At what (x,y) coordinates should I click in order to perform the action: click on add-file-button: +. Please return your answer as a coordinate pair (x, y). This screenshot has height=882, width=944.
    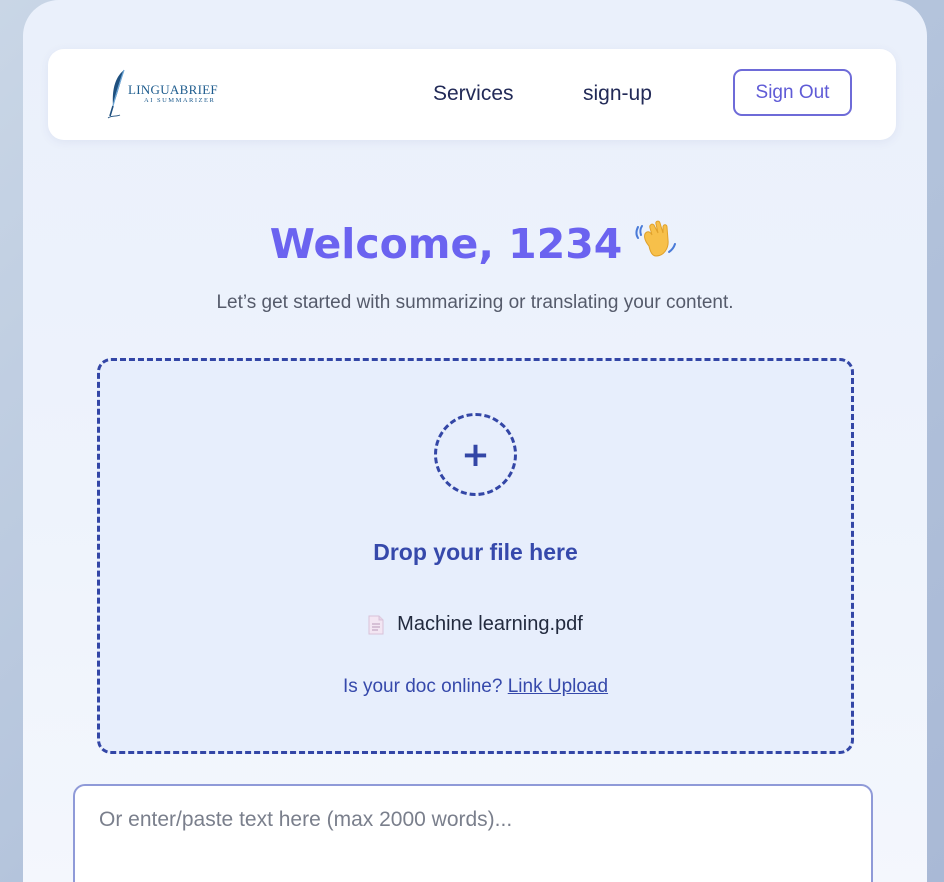
    Looking at the image, I should click on (475, 454).